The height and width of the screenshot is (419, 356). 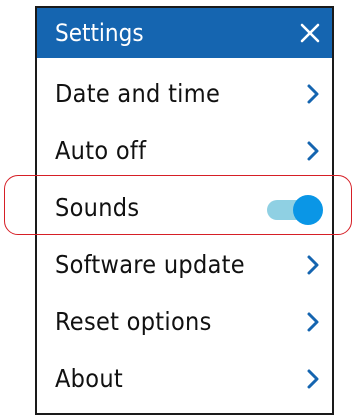 What do you see at coordinates (184, 151) in the screenshot?
I see `menu-item-auto-off: Auto off` at bounding box center [184, 151].